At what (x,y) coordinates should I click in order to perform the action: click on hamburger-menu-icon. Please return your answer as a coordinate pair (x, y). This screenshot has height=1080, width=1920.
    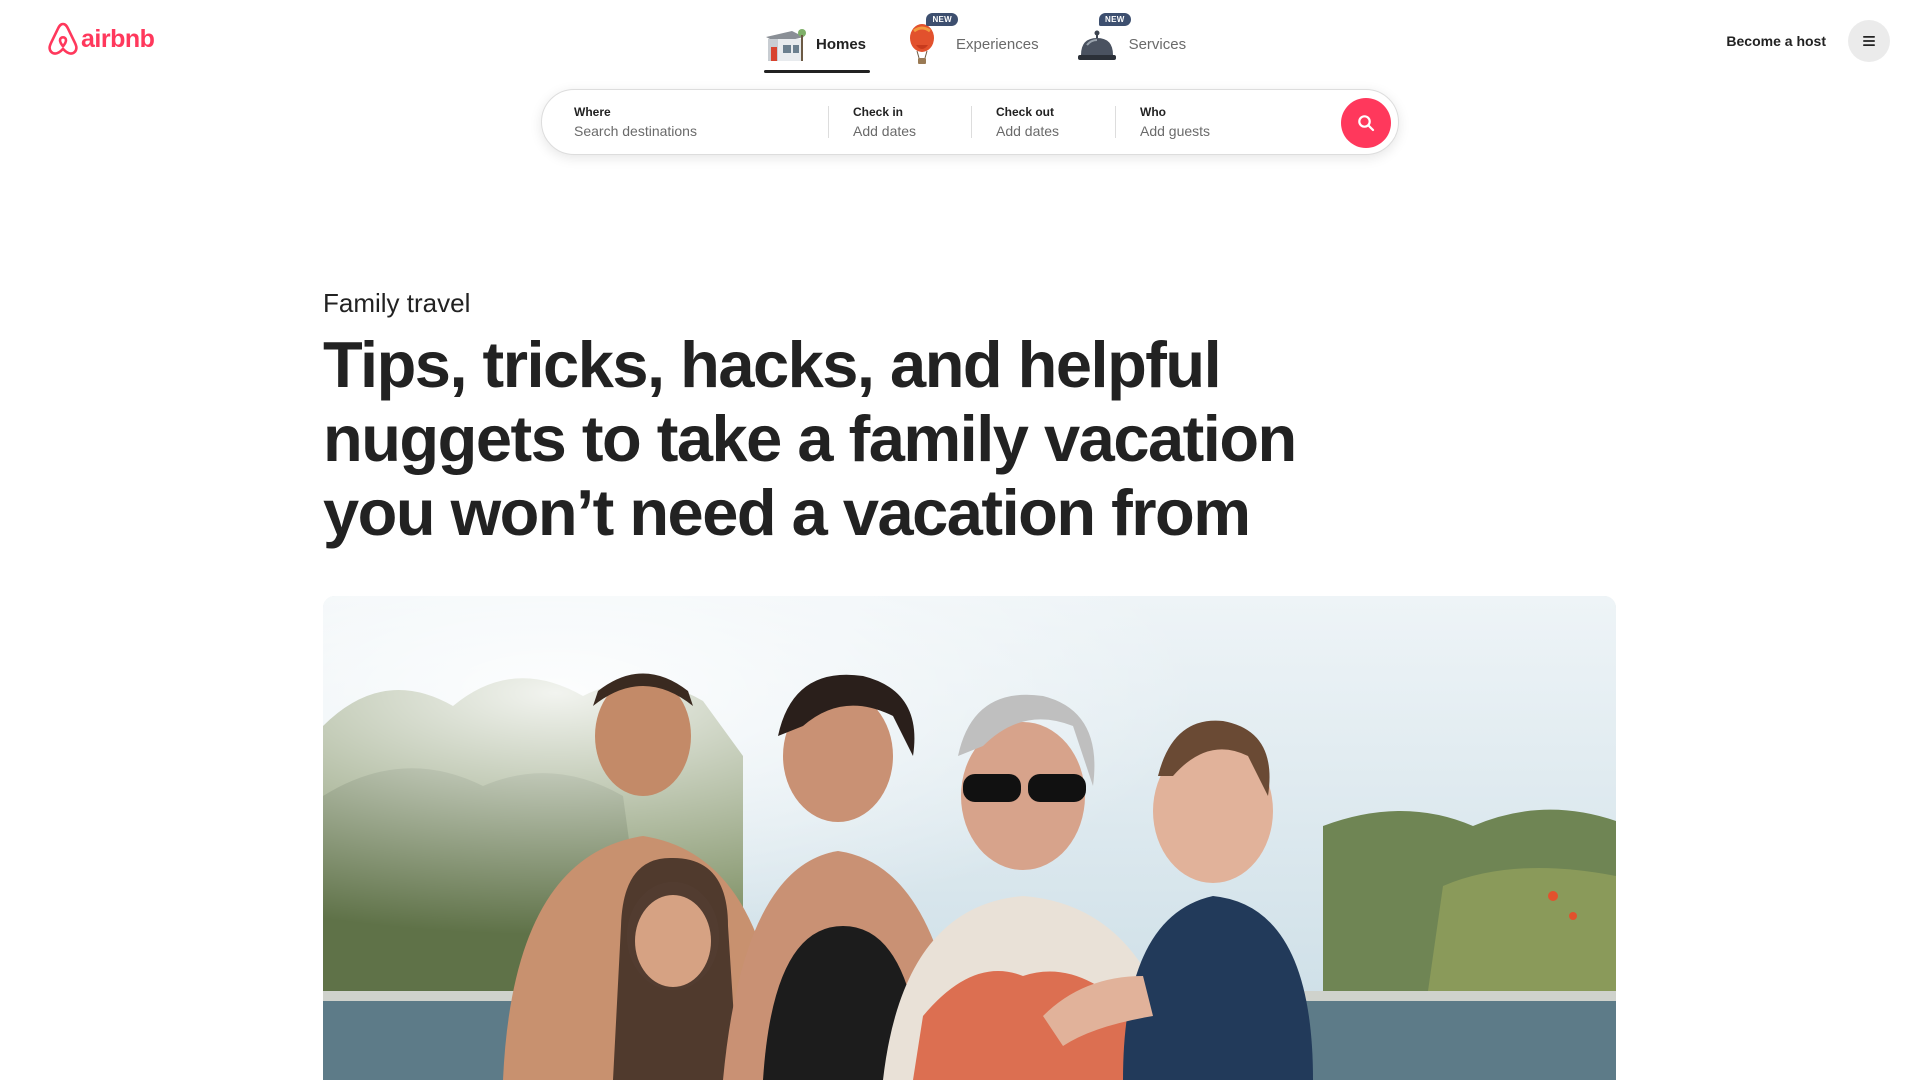
    Looking at the image, I should click on (1869, 41).